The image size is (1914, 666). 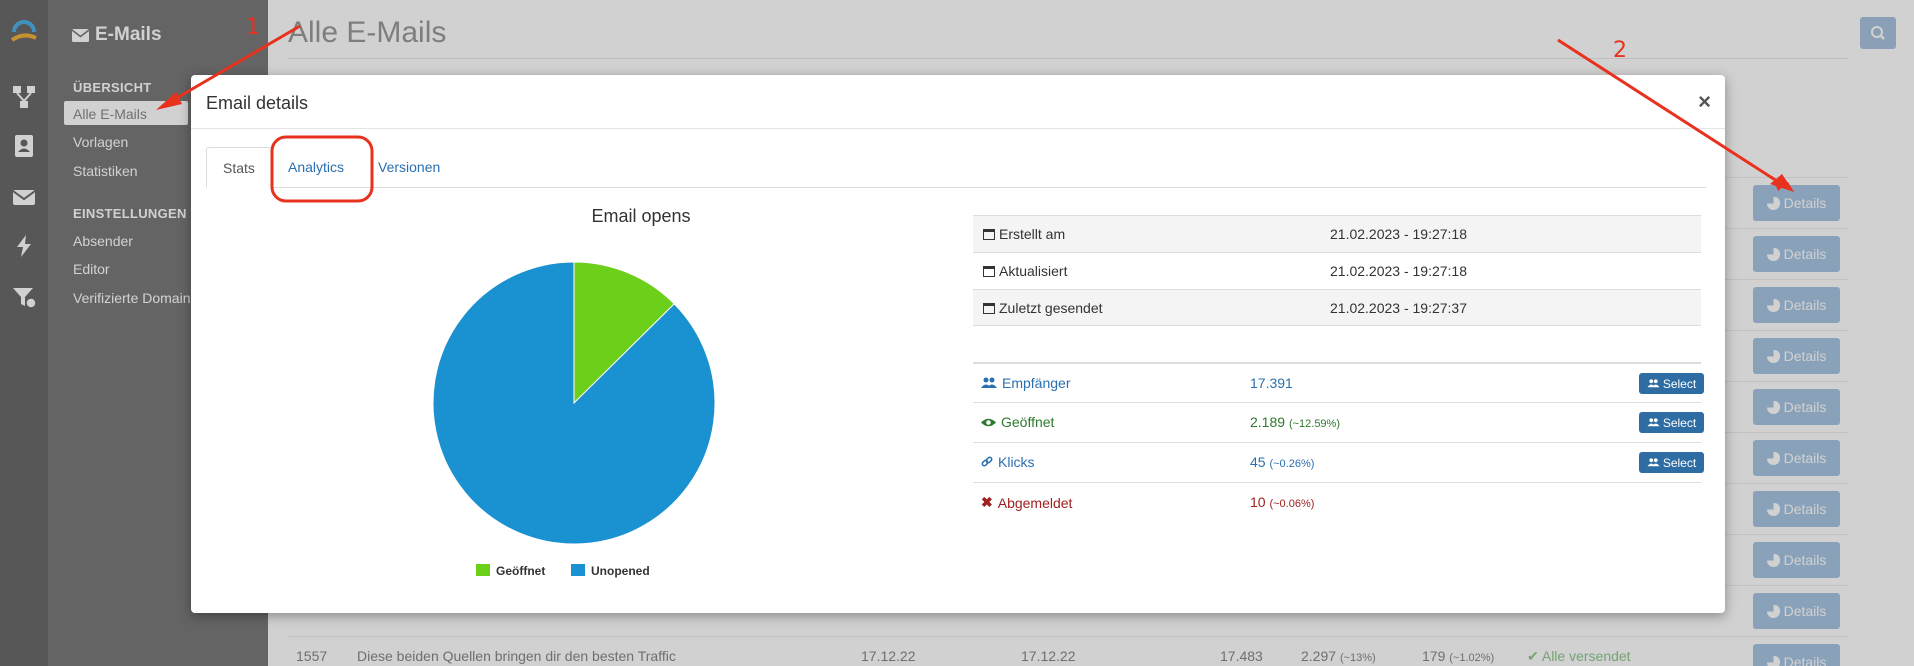 I want to click on link-icon, so click(x=987, y=461).